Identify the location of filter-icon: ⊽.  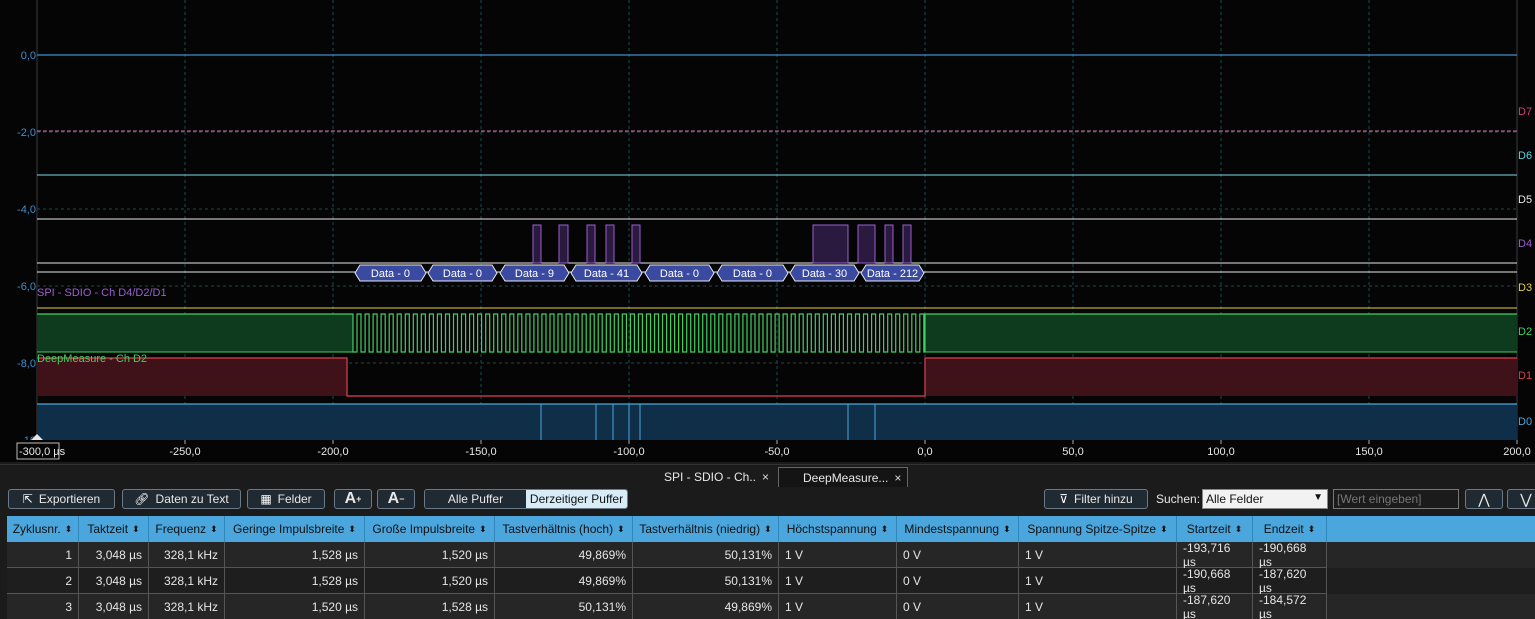
(1064, 499).